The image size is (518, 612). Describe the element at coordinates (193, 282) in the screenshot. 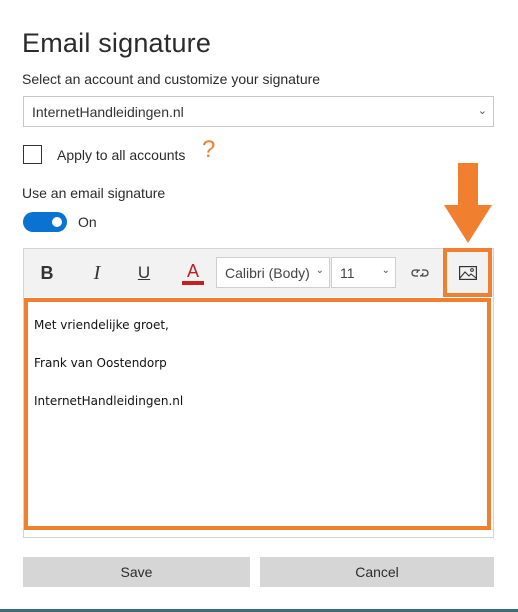

I see `font-color-swatch` at that location.